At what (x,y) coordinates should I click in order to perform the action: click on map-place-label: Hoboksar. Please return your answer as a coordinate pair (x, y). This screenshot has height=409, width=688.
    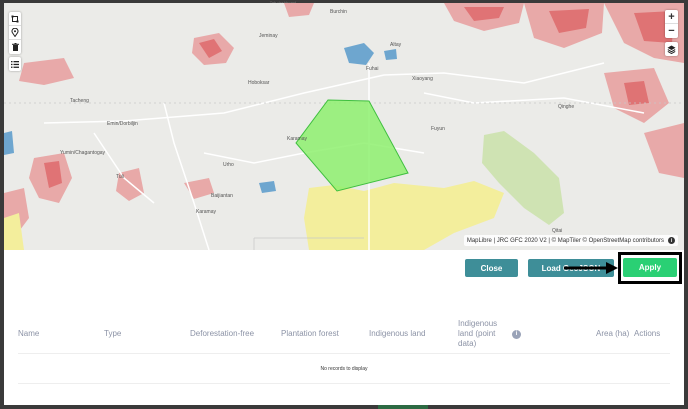
    Looking at the image, I should click on (259, 83).